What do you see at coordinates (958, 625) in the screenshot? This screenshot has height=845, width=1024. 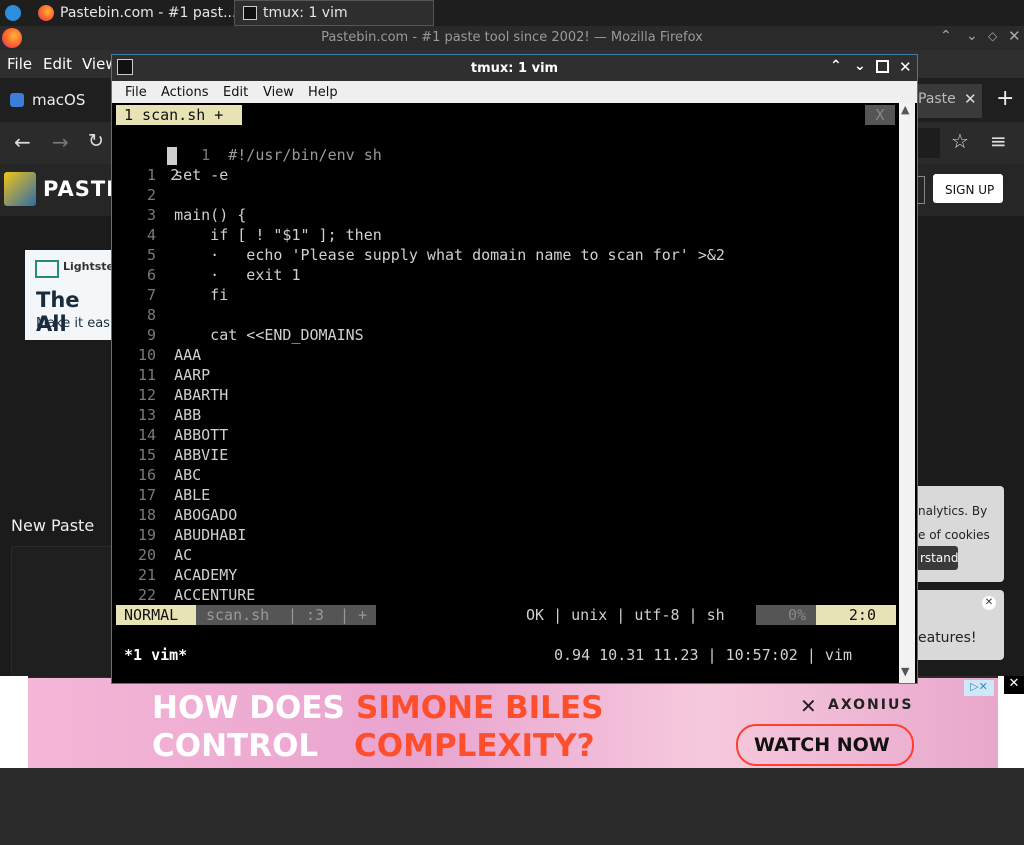 I see `features-notice: ✕ eatures!` at bounding box center [958, 625].